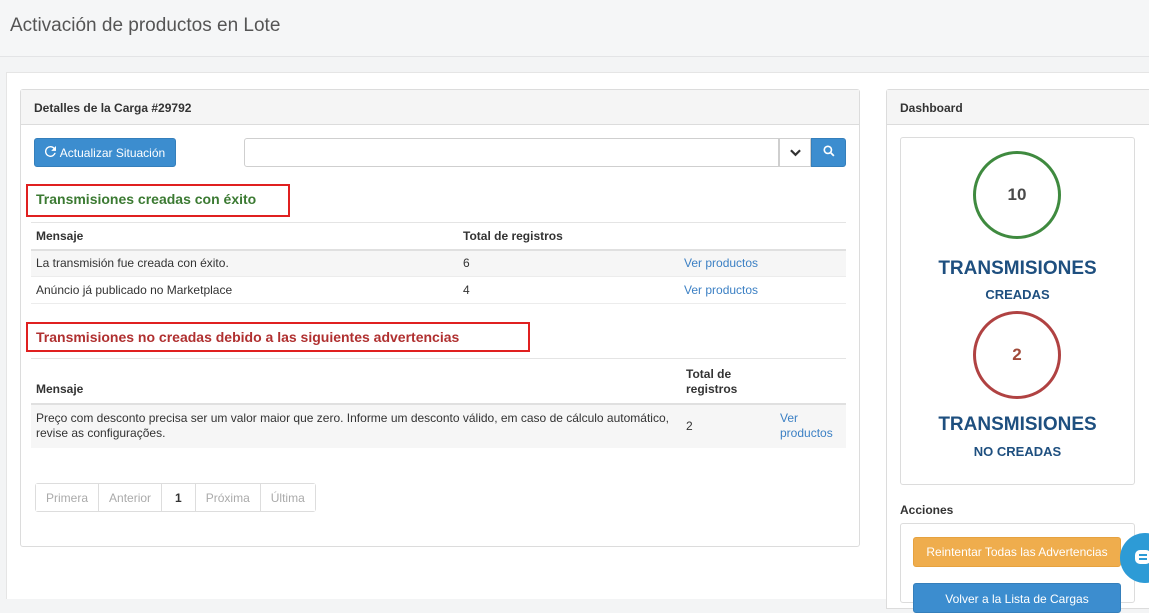 The width and height of the screenshot is (1149, 613). What do you see at coordinates (131, 497) in the screenshot?
I see `pagination-prev: Anterior` at bounding box center [131, 497].